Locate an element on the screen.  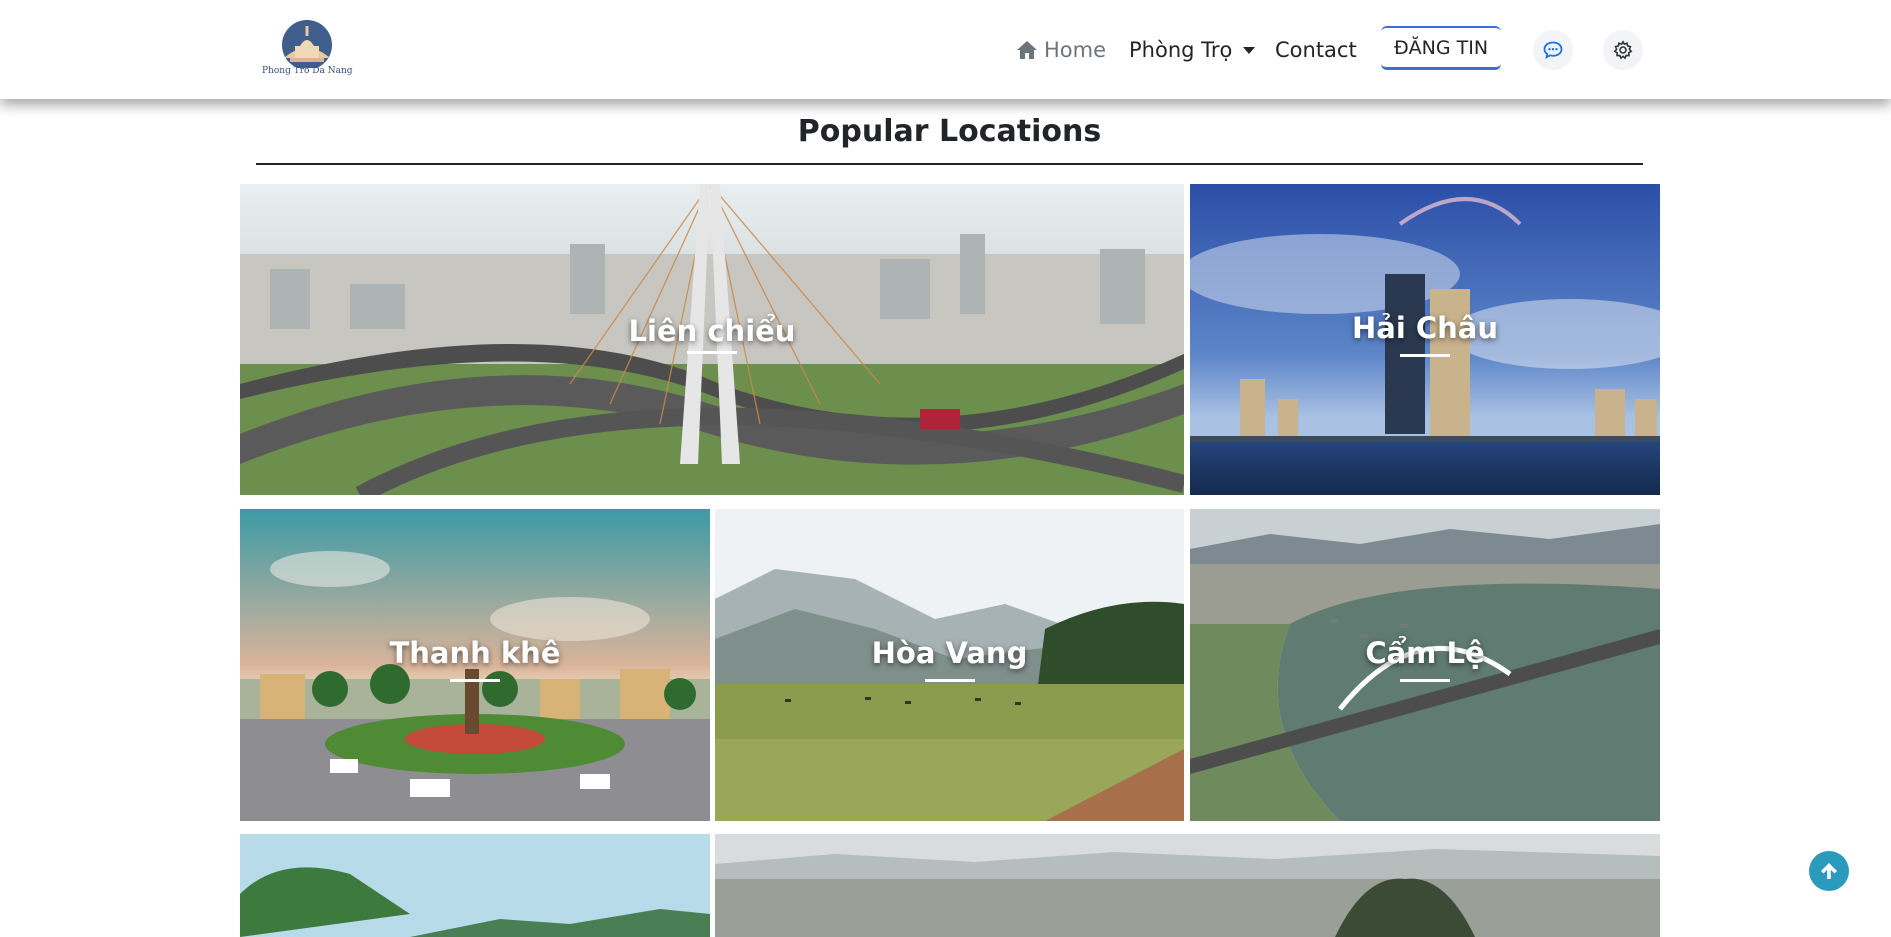
section-title: Popular Locations is located at coordinates (949, 131).